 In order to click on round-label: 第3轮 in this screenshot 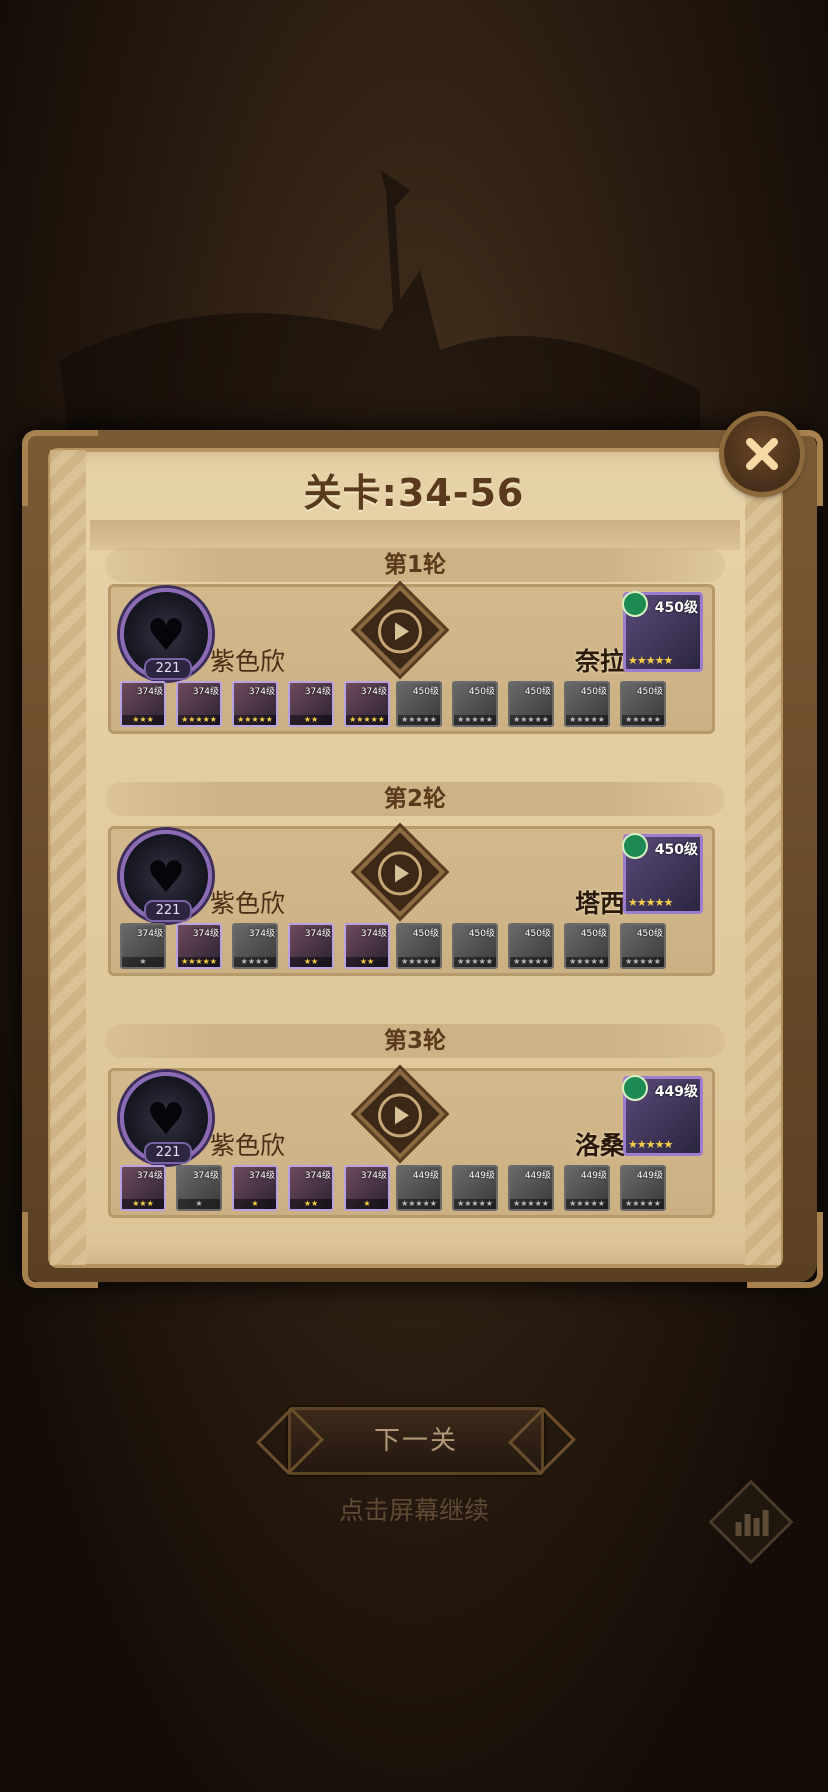, I will do `click(415, 1041)`.